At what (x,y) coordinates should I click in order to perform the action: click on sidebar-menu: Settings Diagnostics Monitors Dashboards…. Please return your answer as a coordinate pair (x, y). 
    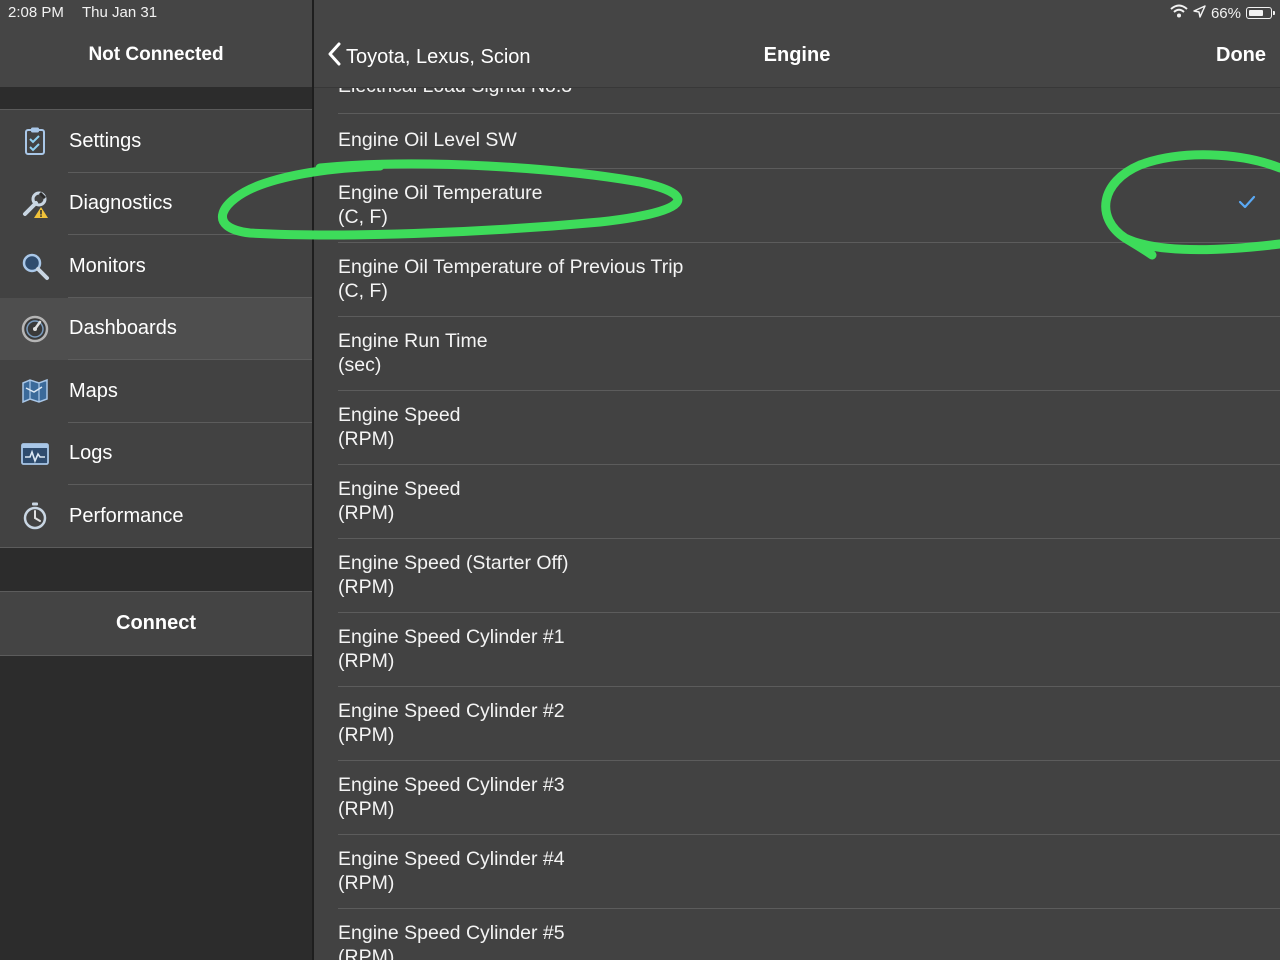
    Looking at the image, I should click on (156, 328).